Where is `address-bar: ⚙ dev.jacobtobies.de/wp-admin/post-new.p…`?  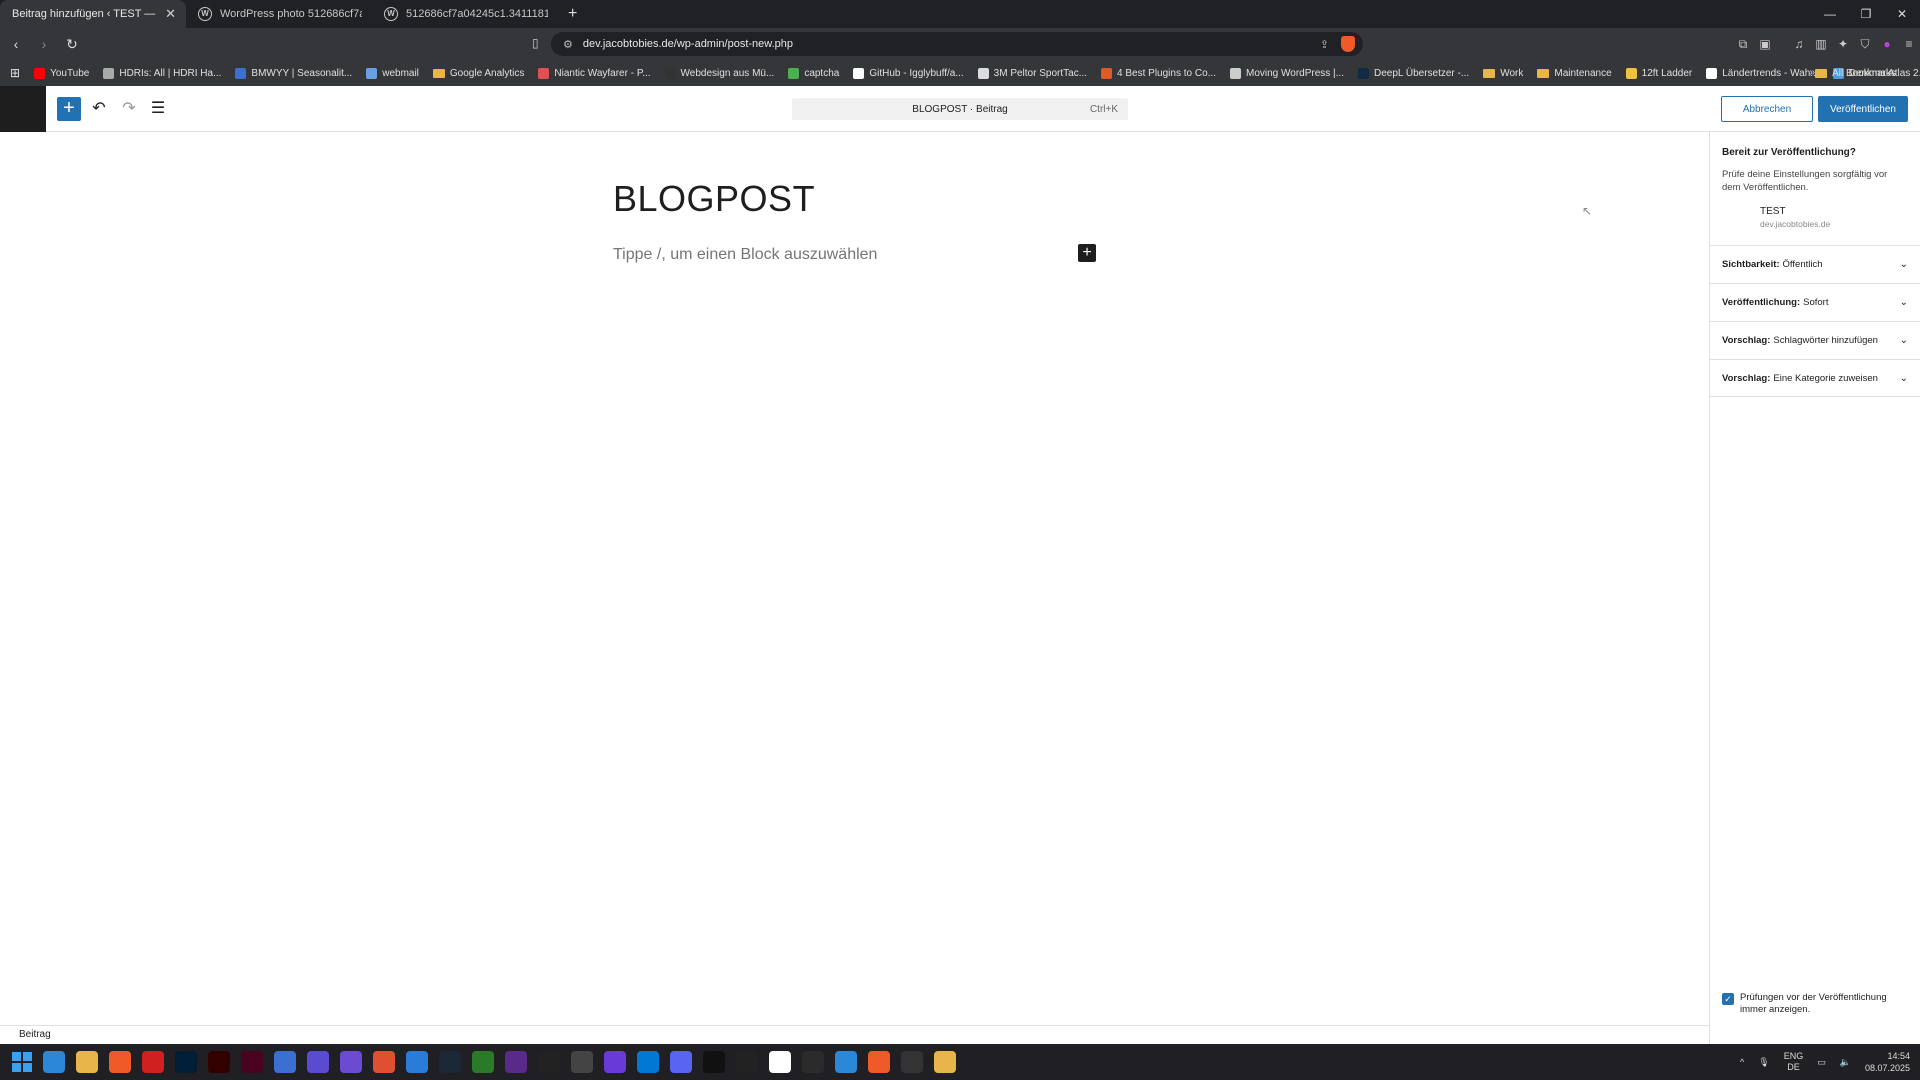 address-bar: ⚙ dev.jacobtobies.de/wp-admin/post-new.p… is located at coordinates (957, 44).